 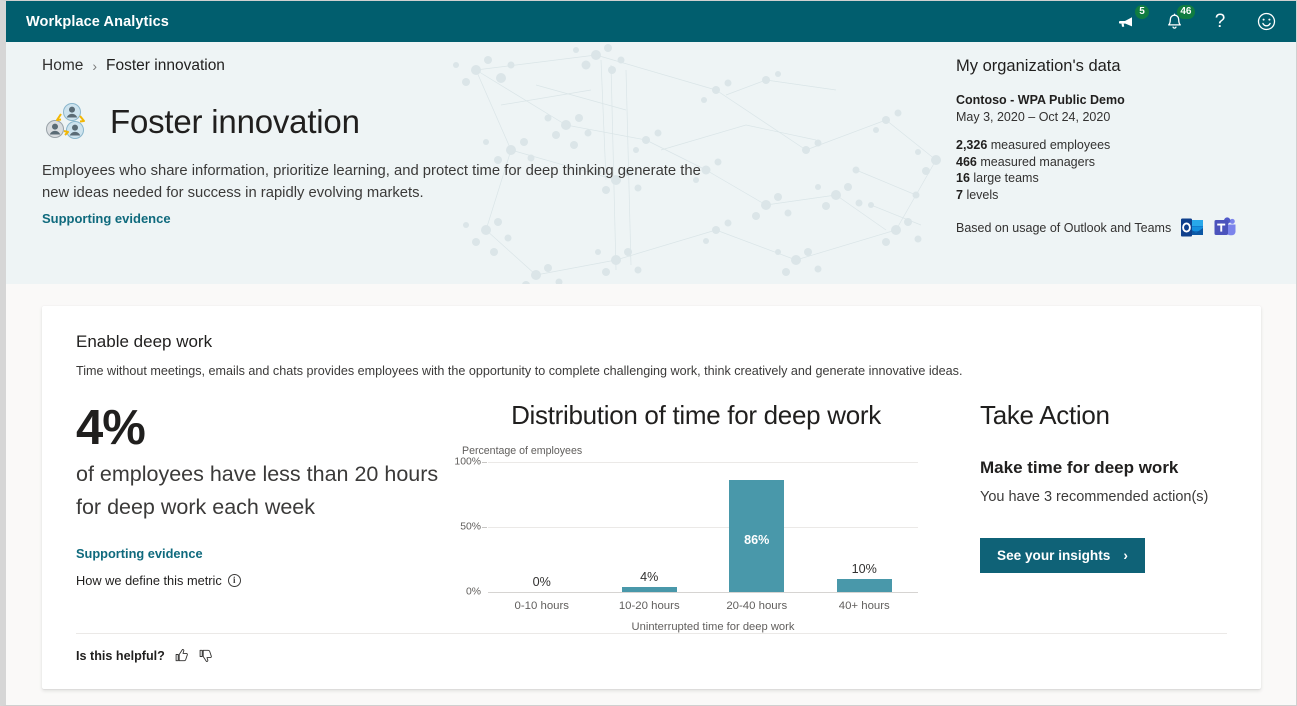 What do you see at coordinates (651, 633) in the screenshot?
I see `card-divider` at bounding box center [651, 633].